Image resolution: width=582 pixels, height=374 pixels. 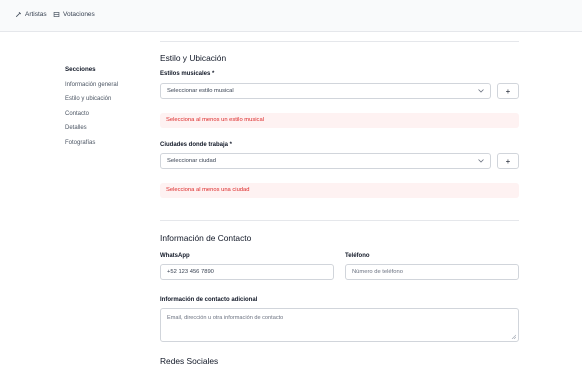 What do you see at coordinates (196, 145) in the screenshot?
I see `cities-label: Ciudades donde trabaja *` at bounding box center [196, 145].